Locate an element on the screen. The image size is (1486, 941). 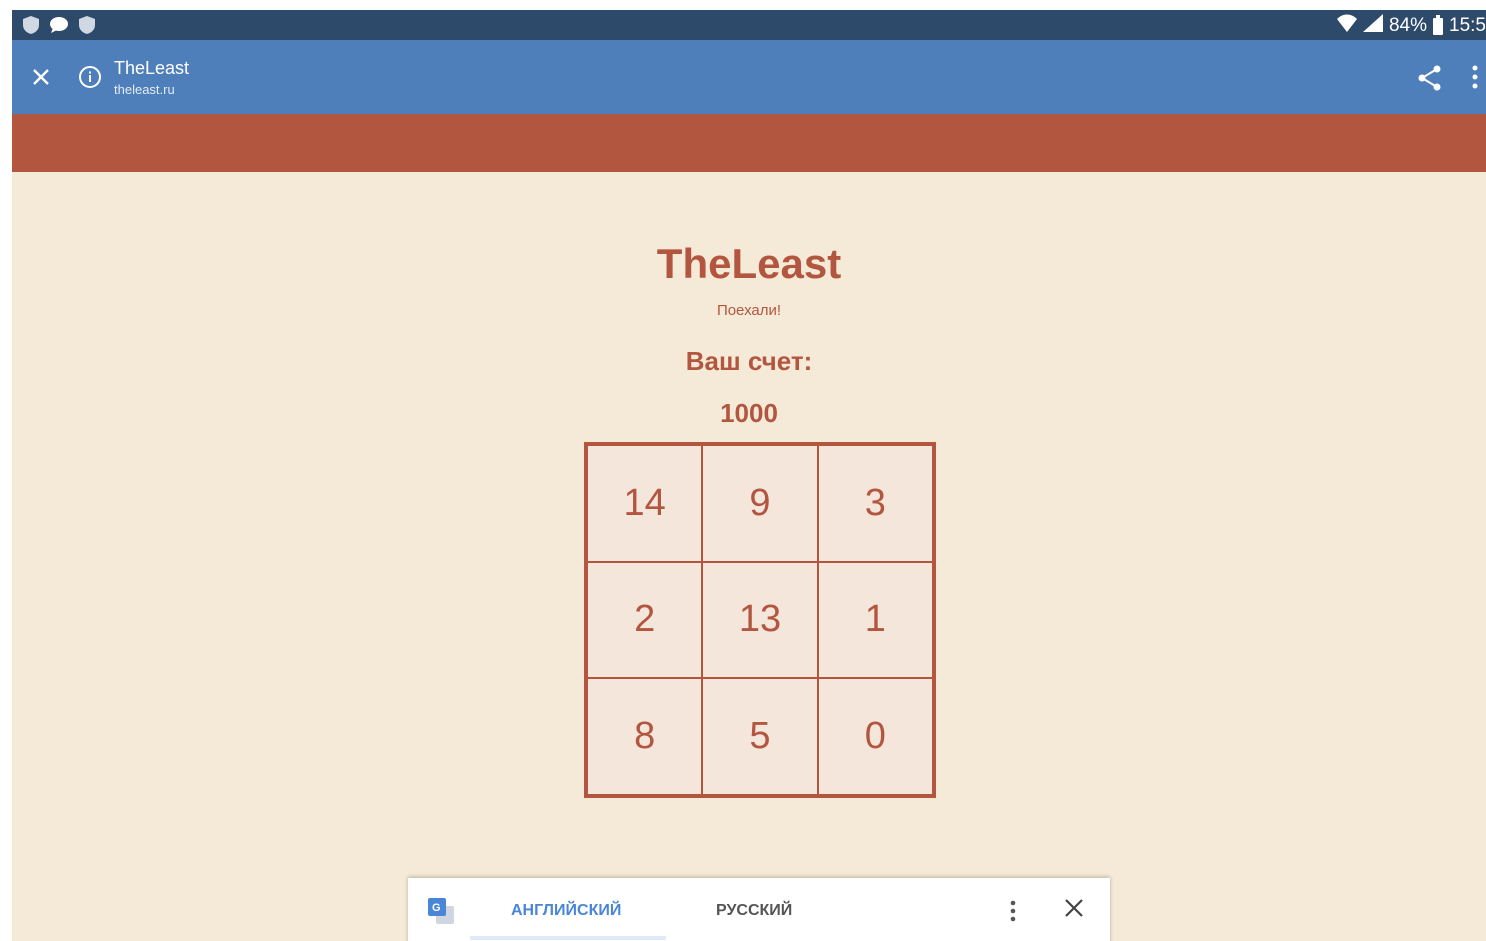
active-language-indicator is located at coordinates (568, 938).